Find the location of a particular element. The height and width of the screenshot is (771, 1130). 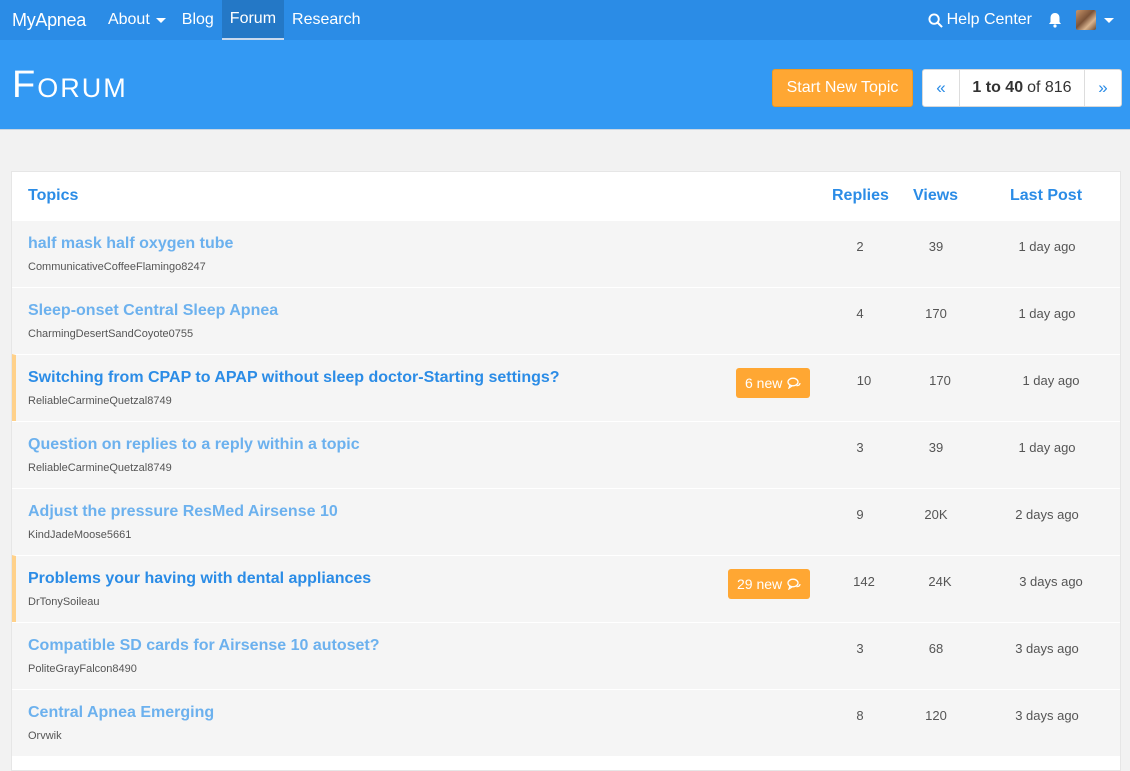

topic-title-link: Sleep-onset Central Sleep Apnea is located at coordinates (153, 311).